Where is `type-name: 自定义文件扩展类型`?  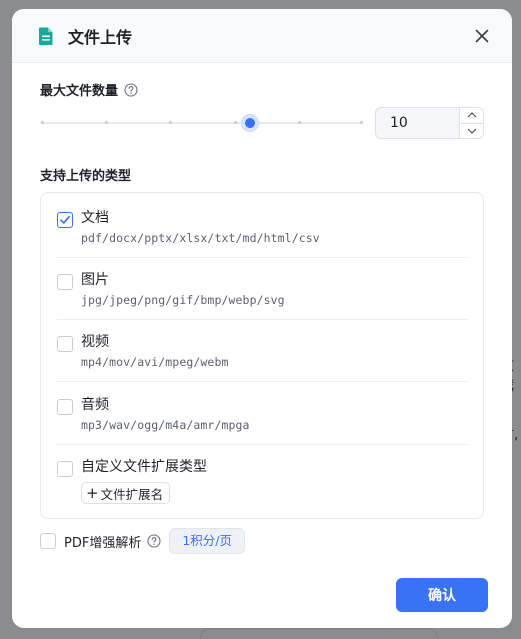 type-name: 自定义文件扩展类型 is located at coordinates (144, 467).